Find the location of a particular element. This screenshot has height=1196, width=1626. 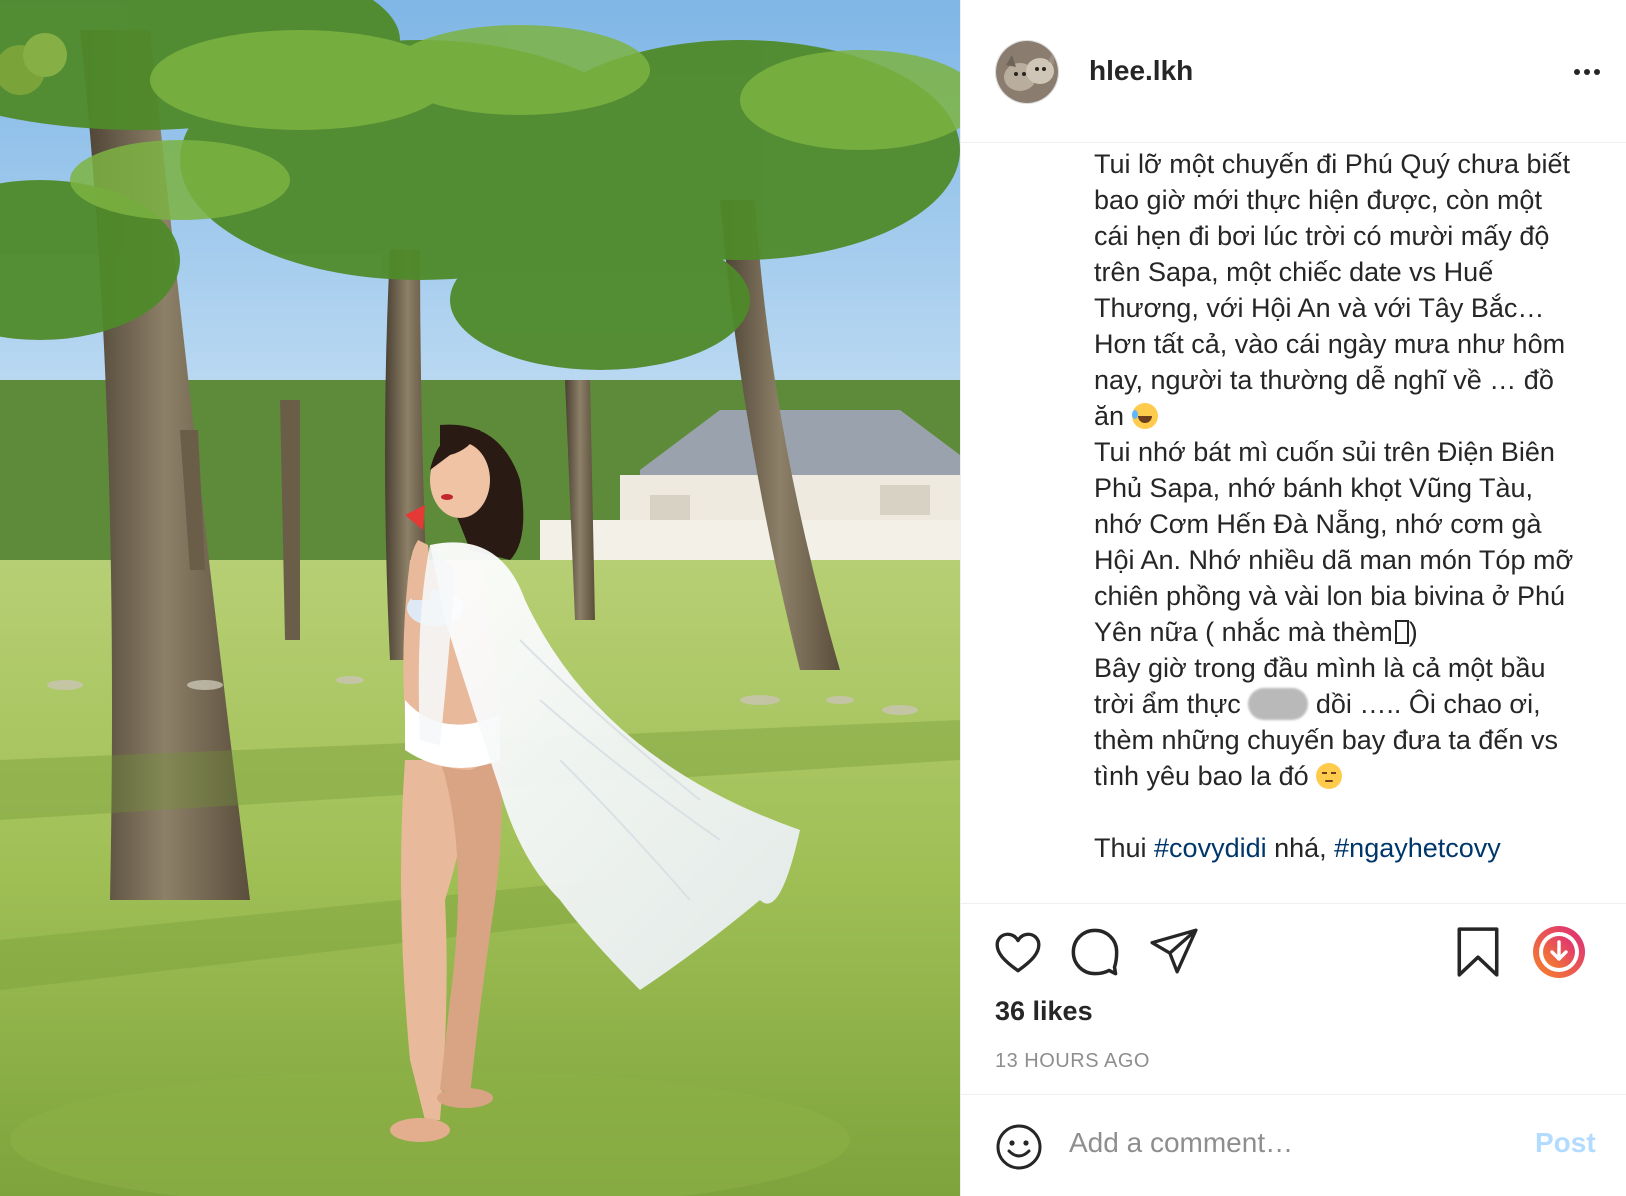

comment-bar: Post is located at coordinates (1293, 1145).